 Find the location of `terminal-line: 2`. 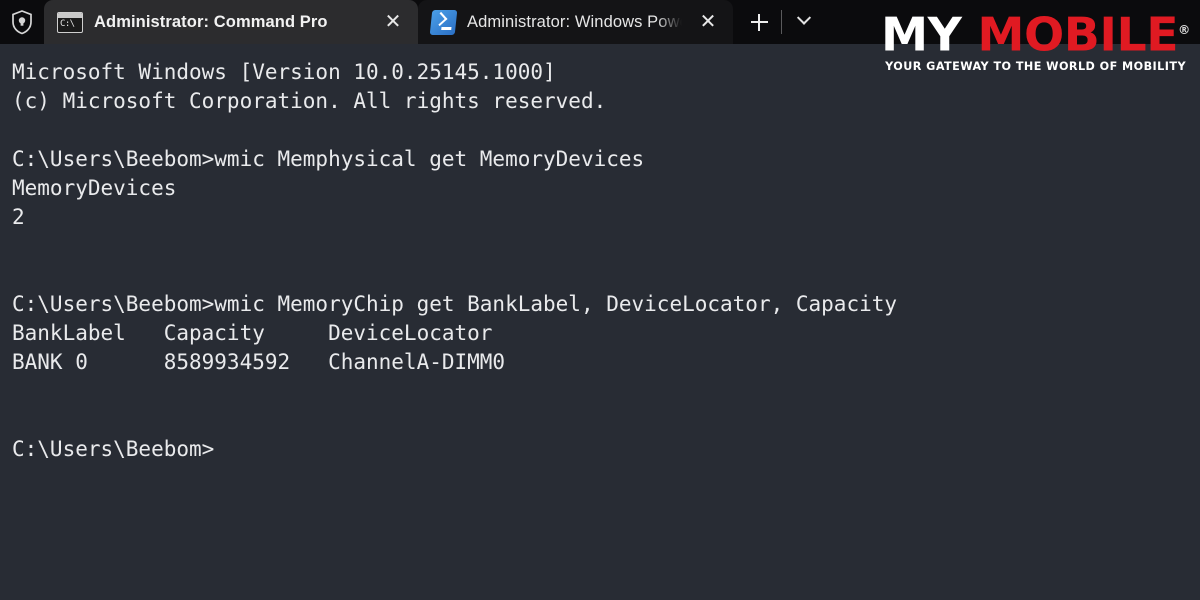

terminal-line: 2 is located at coordinates (18, 217).